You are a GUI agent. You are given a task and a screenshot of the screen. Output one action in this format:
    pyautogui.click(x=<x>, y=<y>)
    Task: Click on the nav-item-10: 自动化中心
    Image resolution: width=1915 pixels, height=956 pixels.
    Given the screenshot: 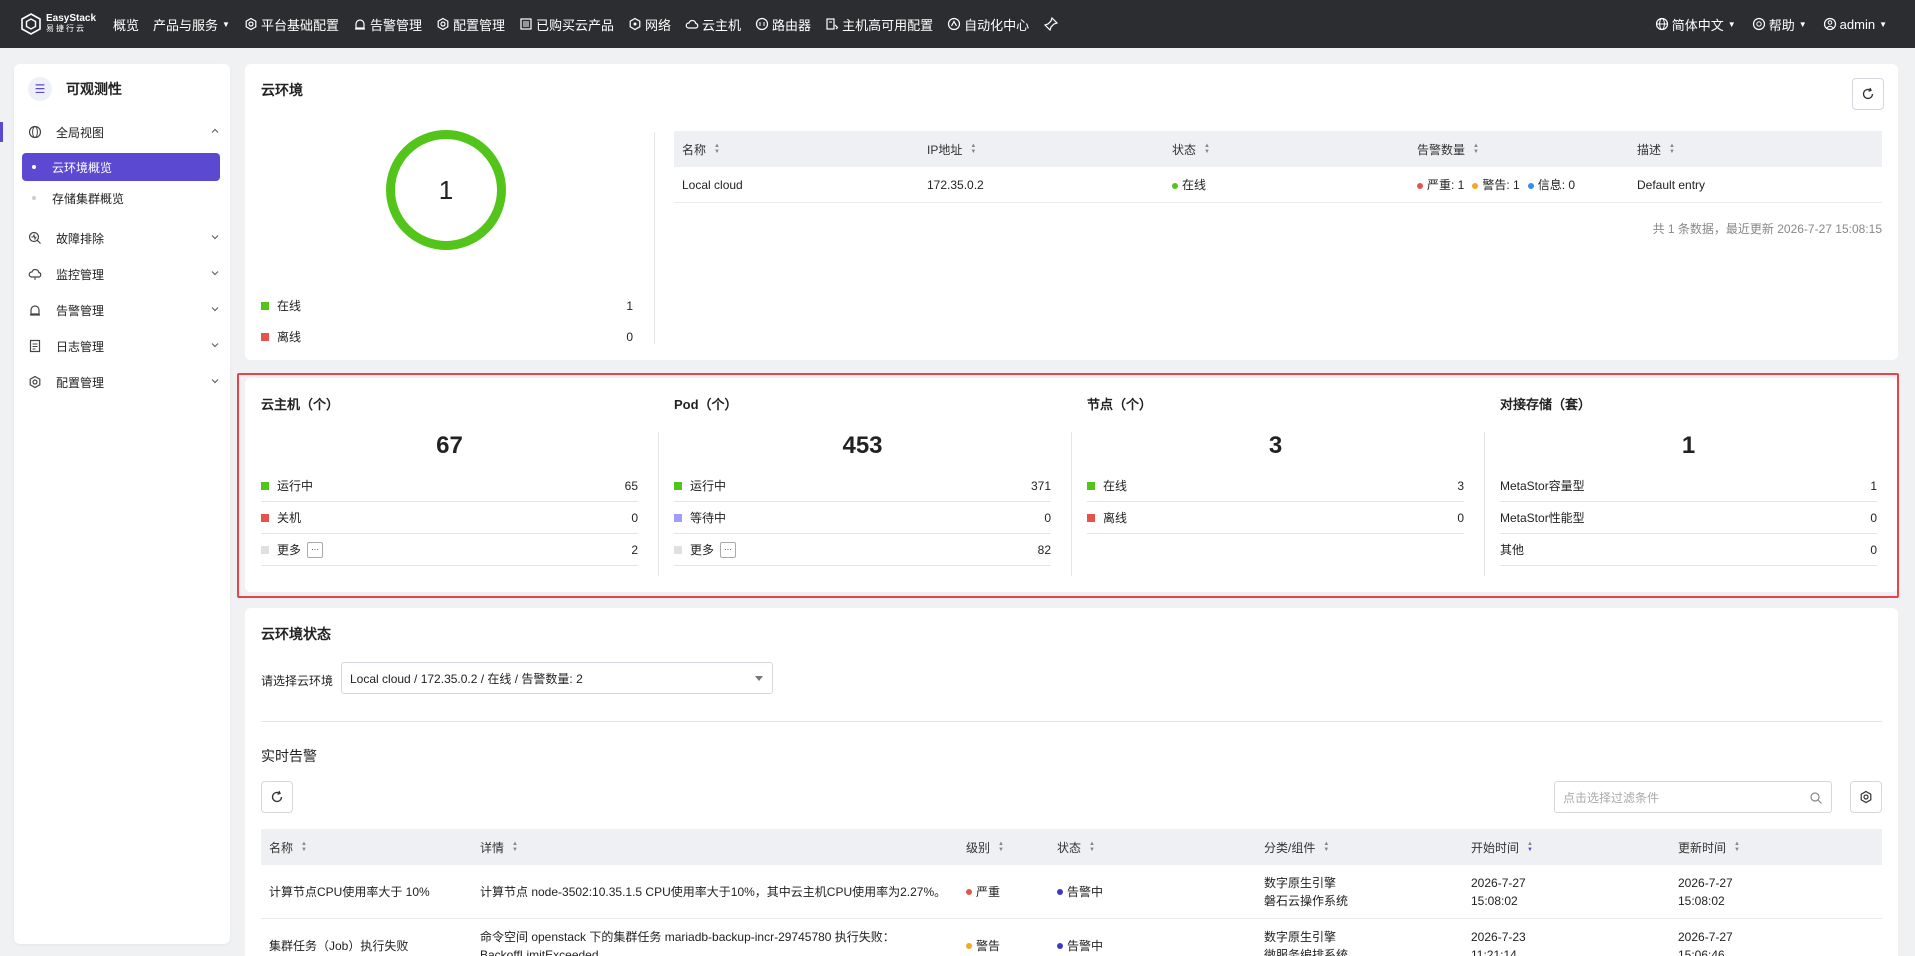 What is the action you would take?
    pyautogui.click(x=988, y=24)
    